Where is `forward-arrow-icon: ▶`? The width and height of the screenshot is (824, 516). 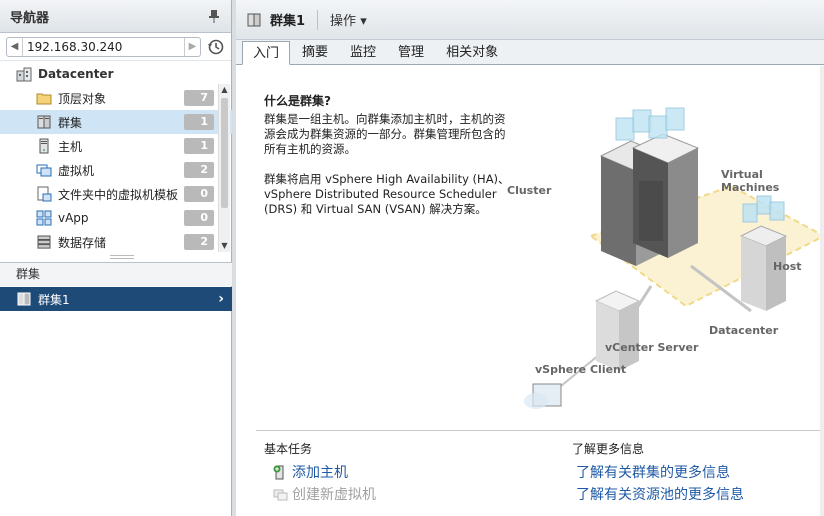
forward-arrow-icon: ▶ is located at coordinates (192, 46).